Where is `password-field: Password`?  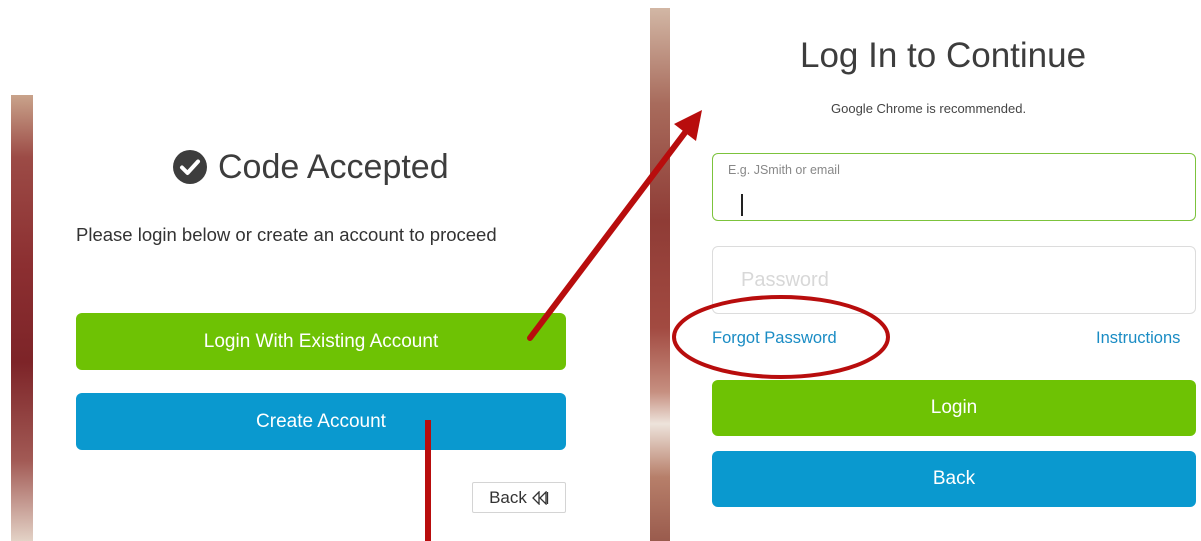
password-field: Password is located at coordinates (954, 280).